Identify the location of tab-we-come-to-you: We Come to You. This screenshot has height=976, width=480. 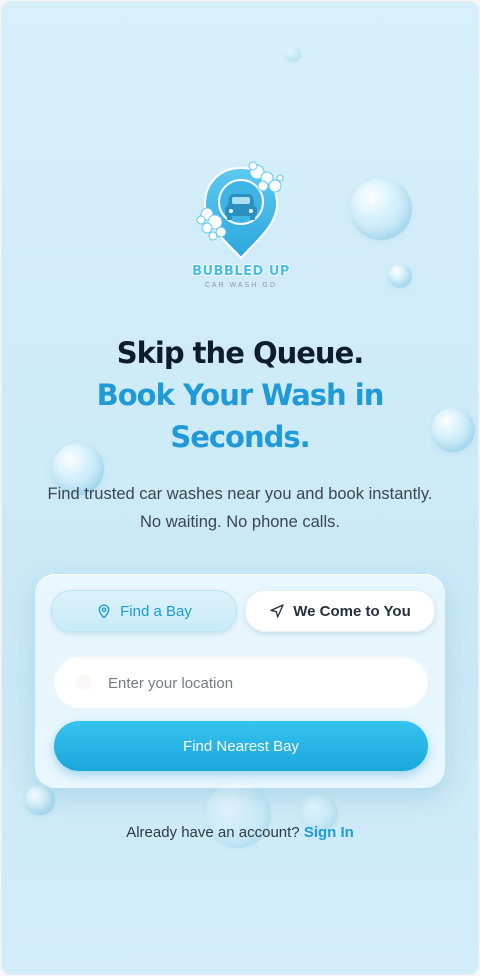
(340, 611).